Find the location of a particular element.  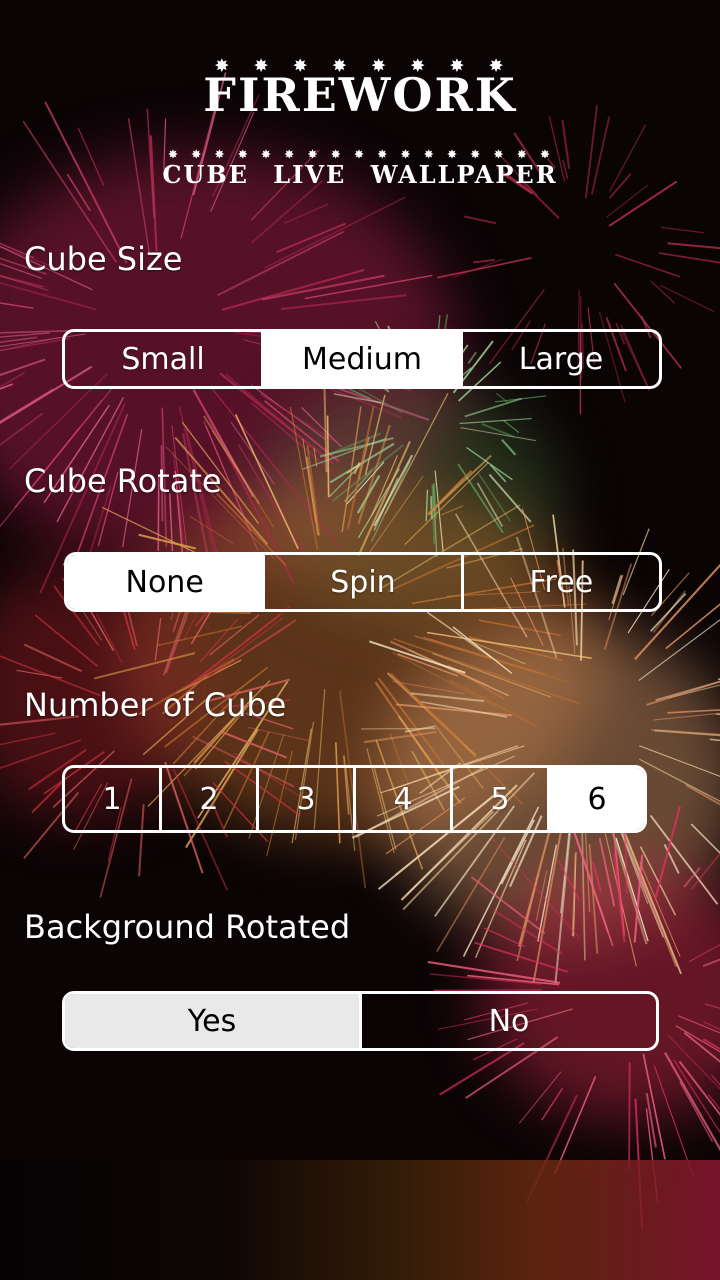

app-subtitle: ✸ ✸ ✸ ✸ ✸ ✸ ✸ ✸ ✸ ✸ ✸ ✸ ✸ ✸ ✸ ✸ ✸ CUBE LIVE WALLPAPER is located at coordinates (360, 168).